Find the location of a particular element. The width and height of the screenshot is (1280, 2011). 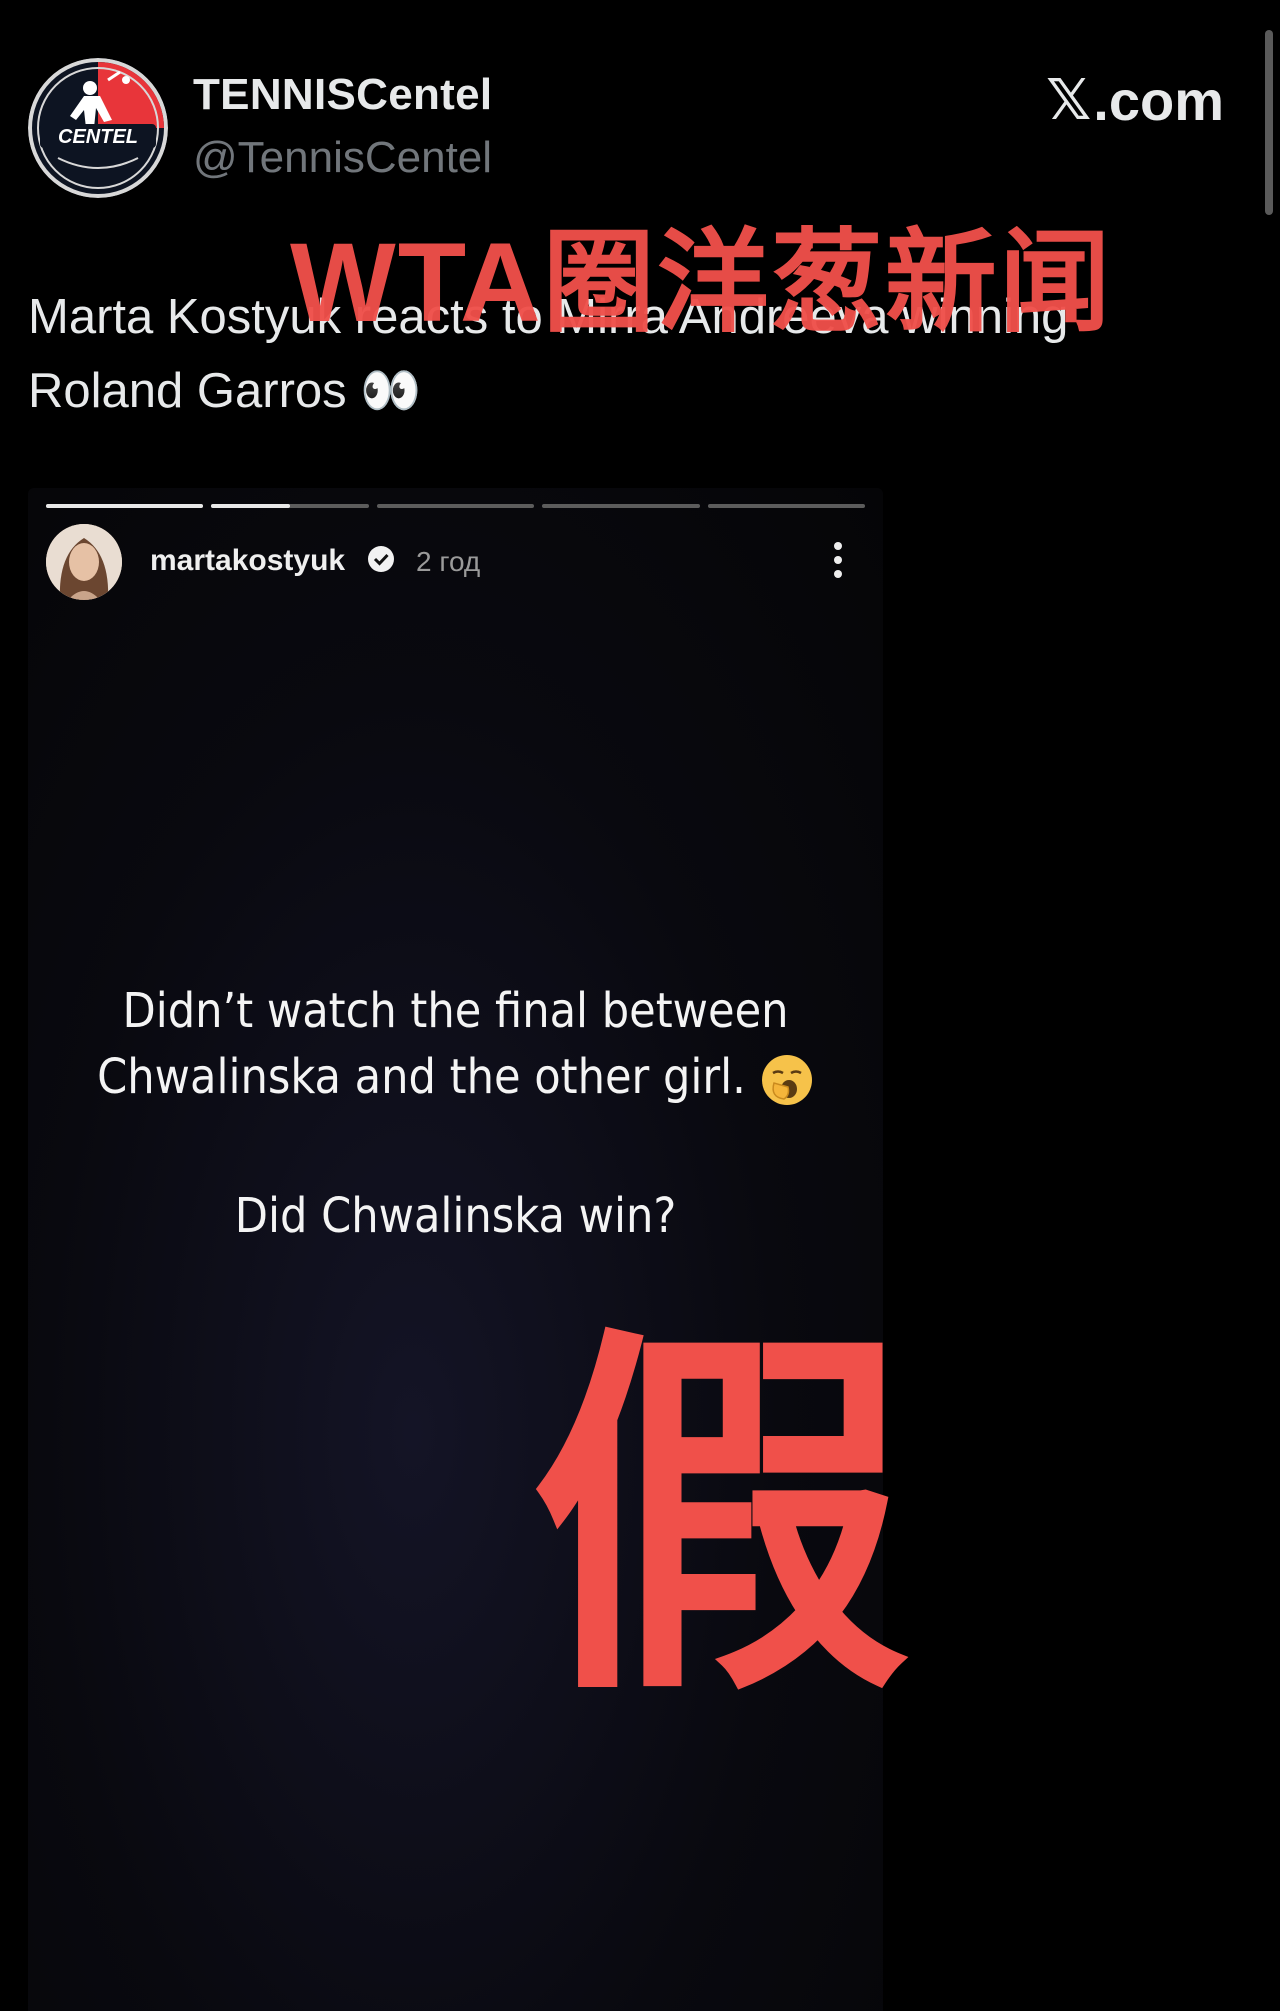

x-logo-icon: 𝕏 is located at coordinates (1069, 100).